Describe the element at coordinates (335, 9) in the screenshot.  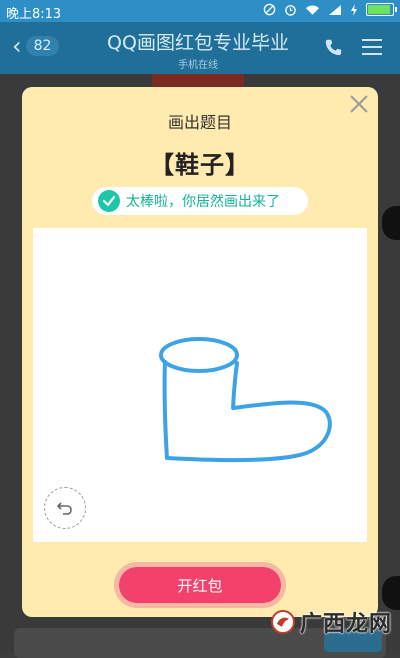
I see `signal-icon` at that location.